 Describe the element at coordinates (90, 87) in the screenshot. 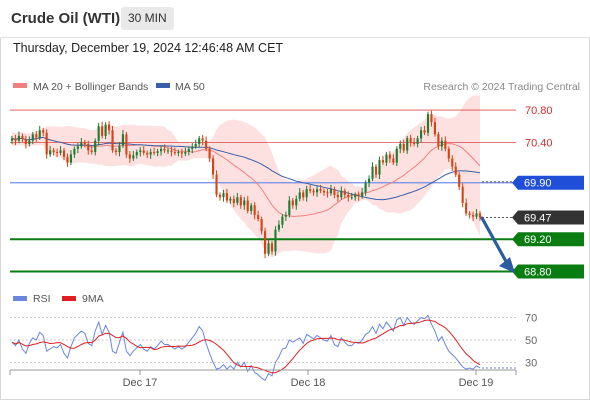

I see `ma20-legend-label: MA 20 + Bollinger Bands` at that location.